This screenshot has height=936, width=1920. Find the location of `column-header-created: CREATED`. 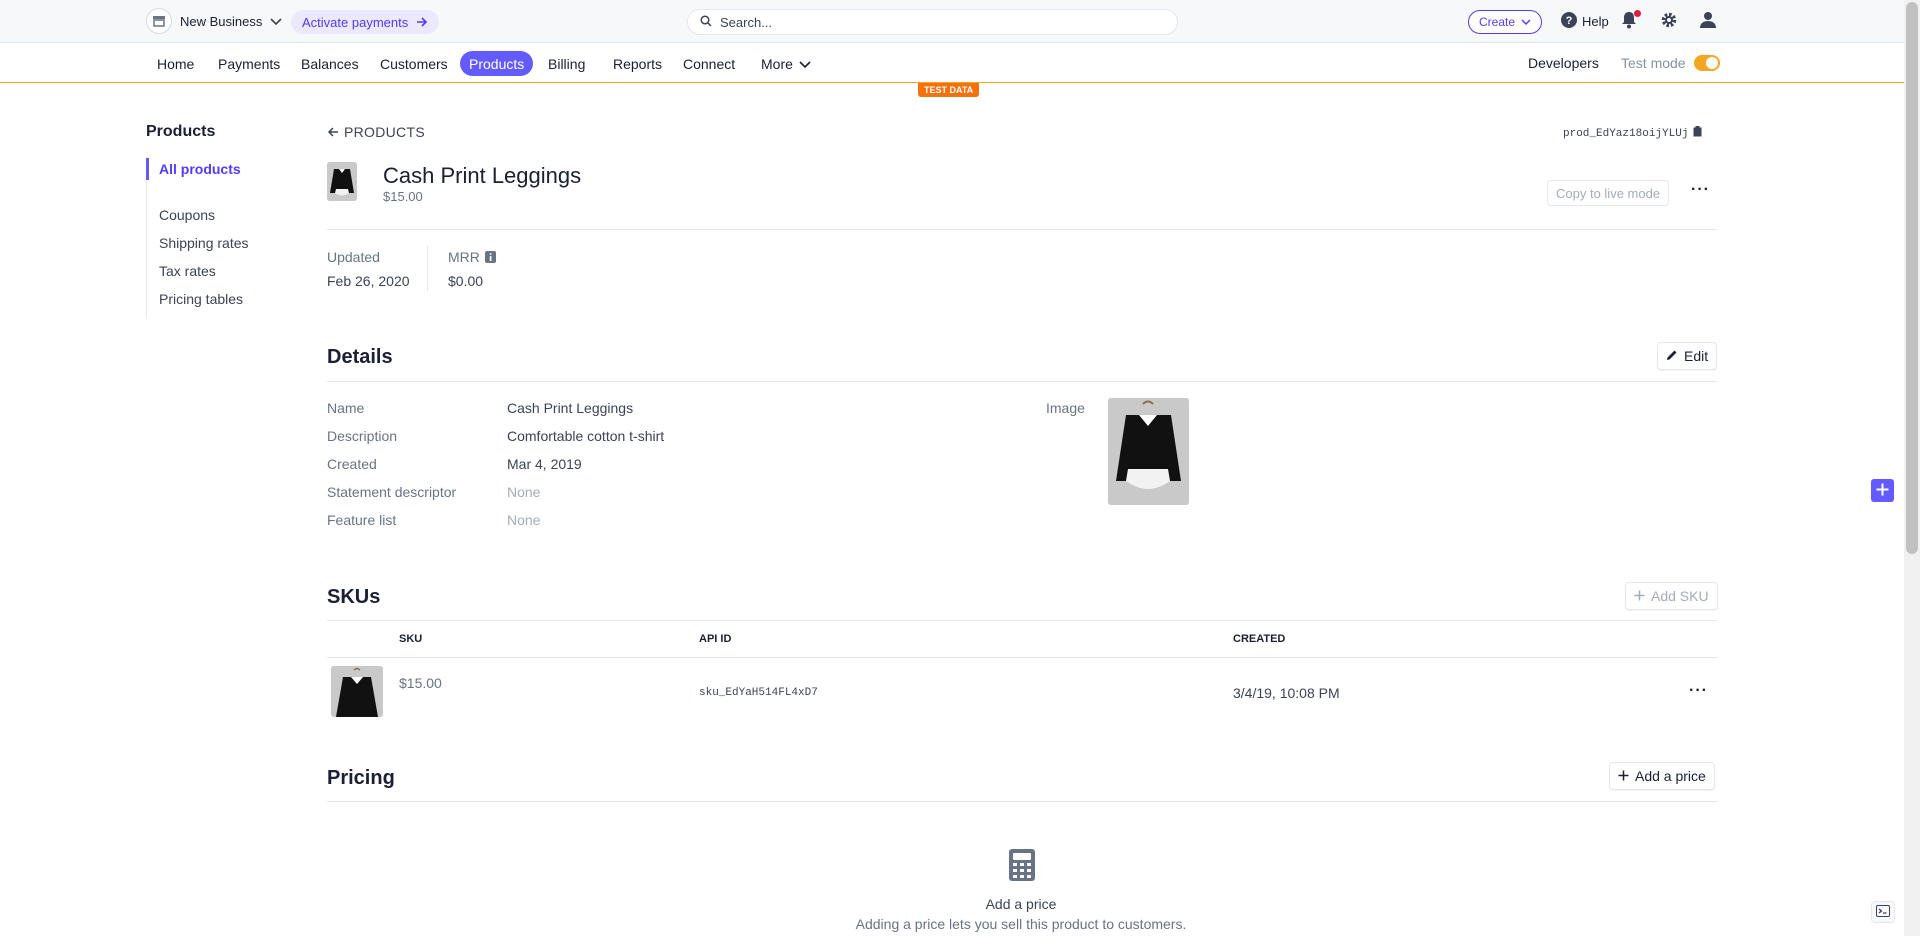

column-header-created: CREATED is located at coordinates (1259, 639).